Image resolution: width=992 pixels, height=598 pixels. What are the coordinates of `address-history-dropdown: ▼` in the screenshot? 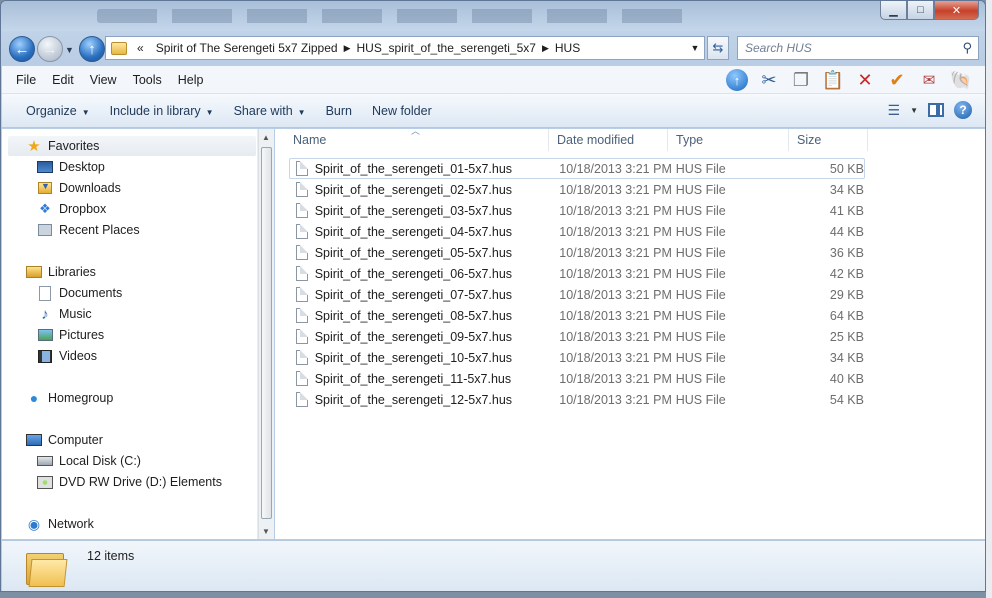 It's located at (695, 48).